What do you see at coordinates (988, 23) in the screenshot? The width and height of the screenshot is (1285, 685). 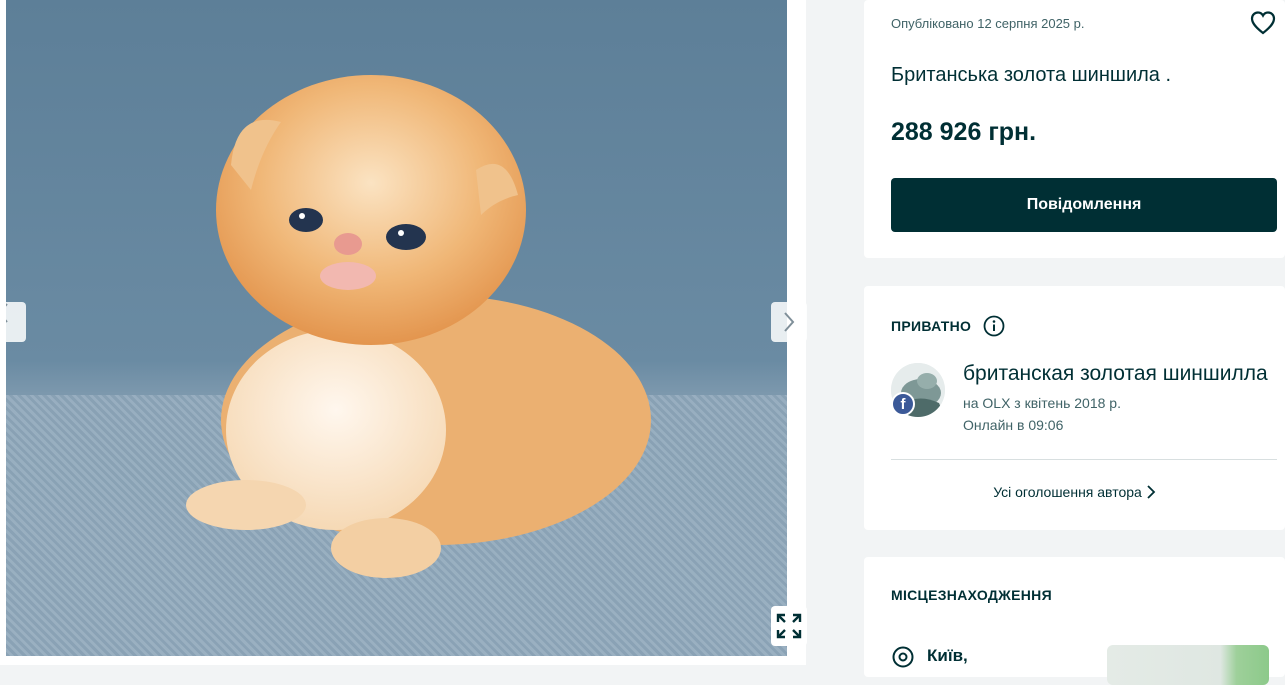 I see `posted-date: Опубліковано 12 серпня 2025 р.` at bounding box center [988, 23].